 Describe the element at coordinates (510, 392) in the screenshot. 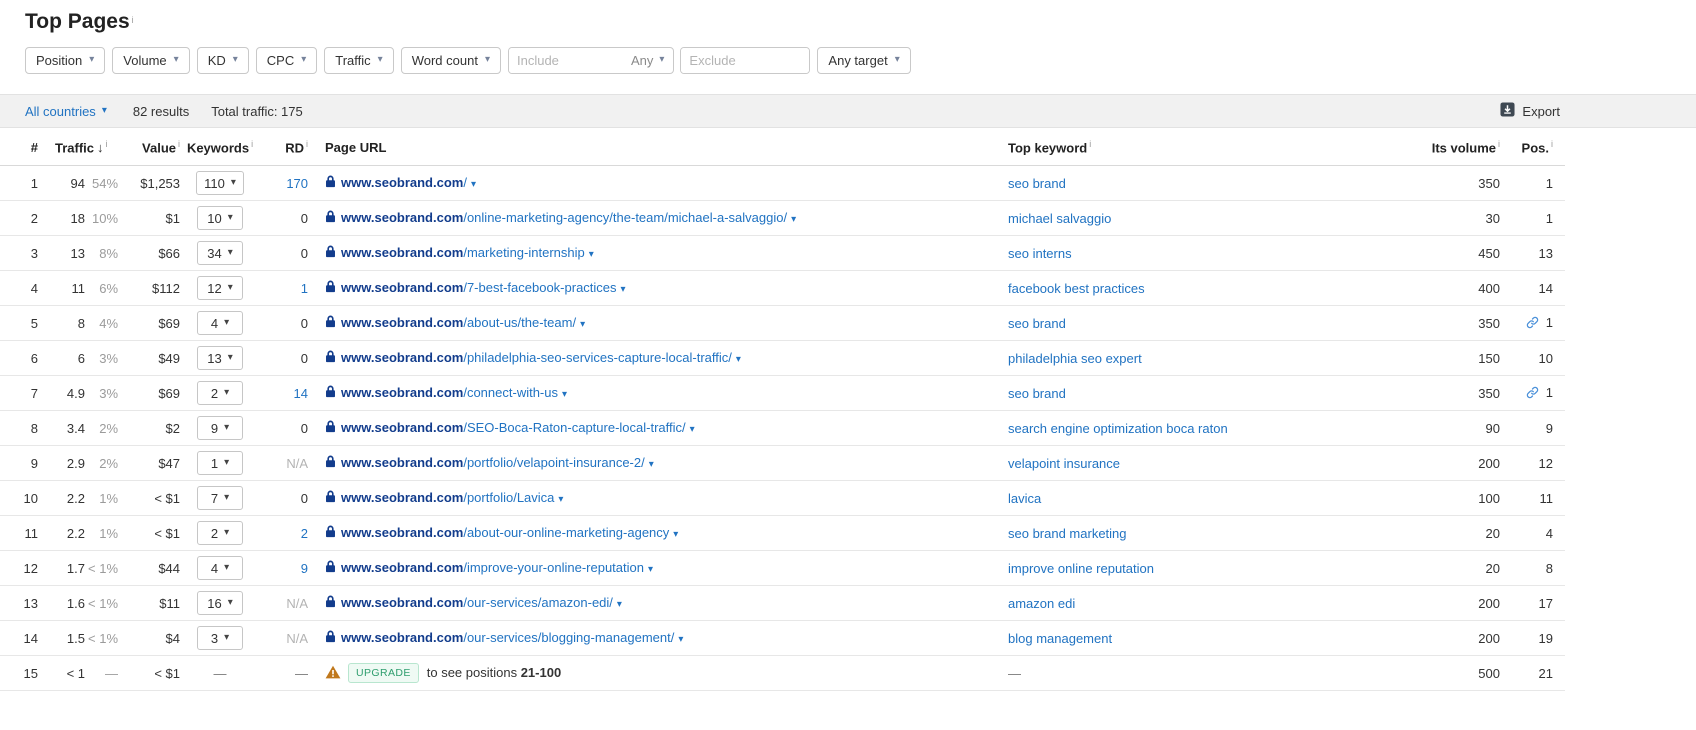

I see `page-url-path-link: /connect-with-us` at that location.